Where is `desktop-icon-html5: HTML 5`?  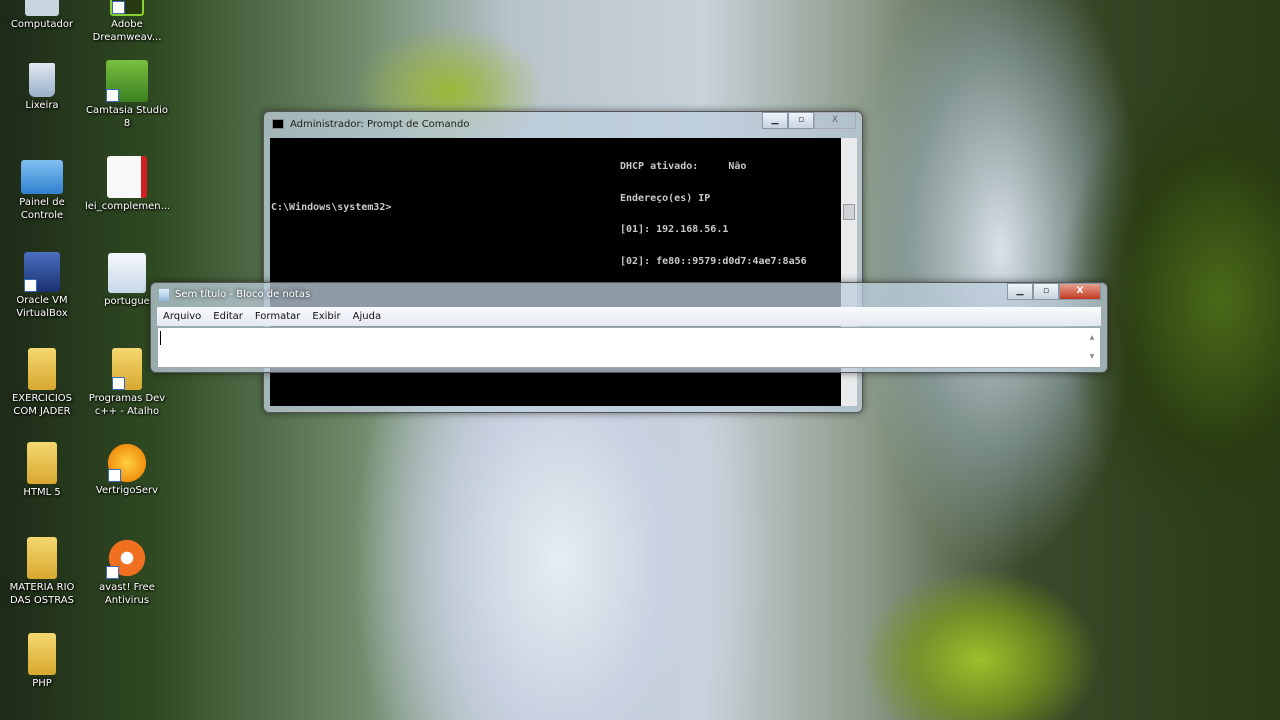 desktop-icon-html5: HTML 5 is located at coordinates (42, 470).